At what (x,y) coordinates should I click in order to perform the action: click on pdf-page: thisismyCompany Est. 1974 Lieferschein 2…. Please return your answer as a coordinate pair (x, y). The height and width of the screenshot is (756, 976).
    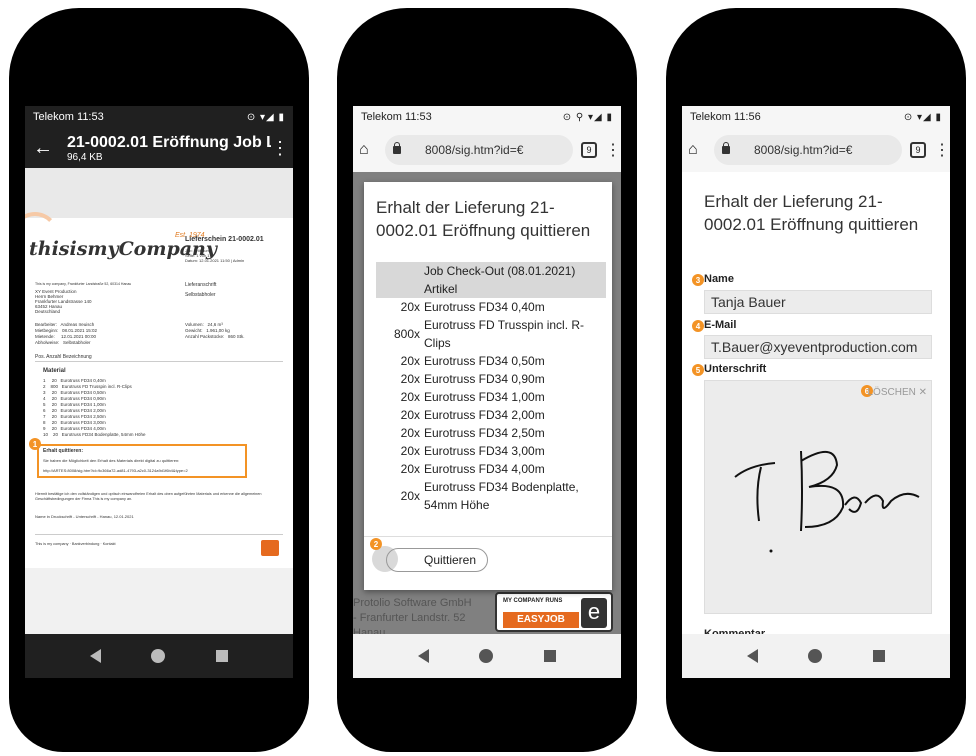
    Looking at the image, I should click on (159, 390).